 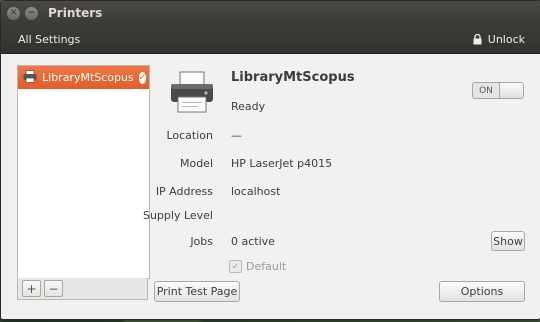 What do you see at coordinates (13, 13) in the screenshot?
I see `close-window-button: ✕` at bounding box center [13, 13].